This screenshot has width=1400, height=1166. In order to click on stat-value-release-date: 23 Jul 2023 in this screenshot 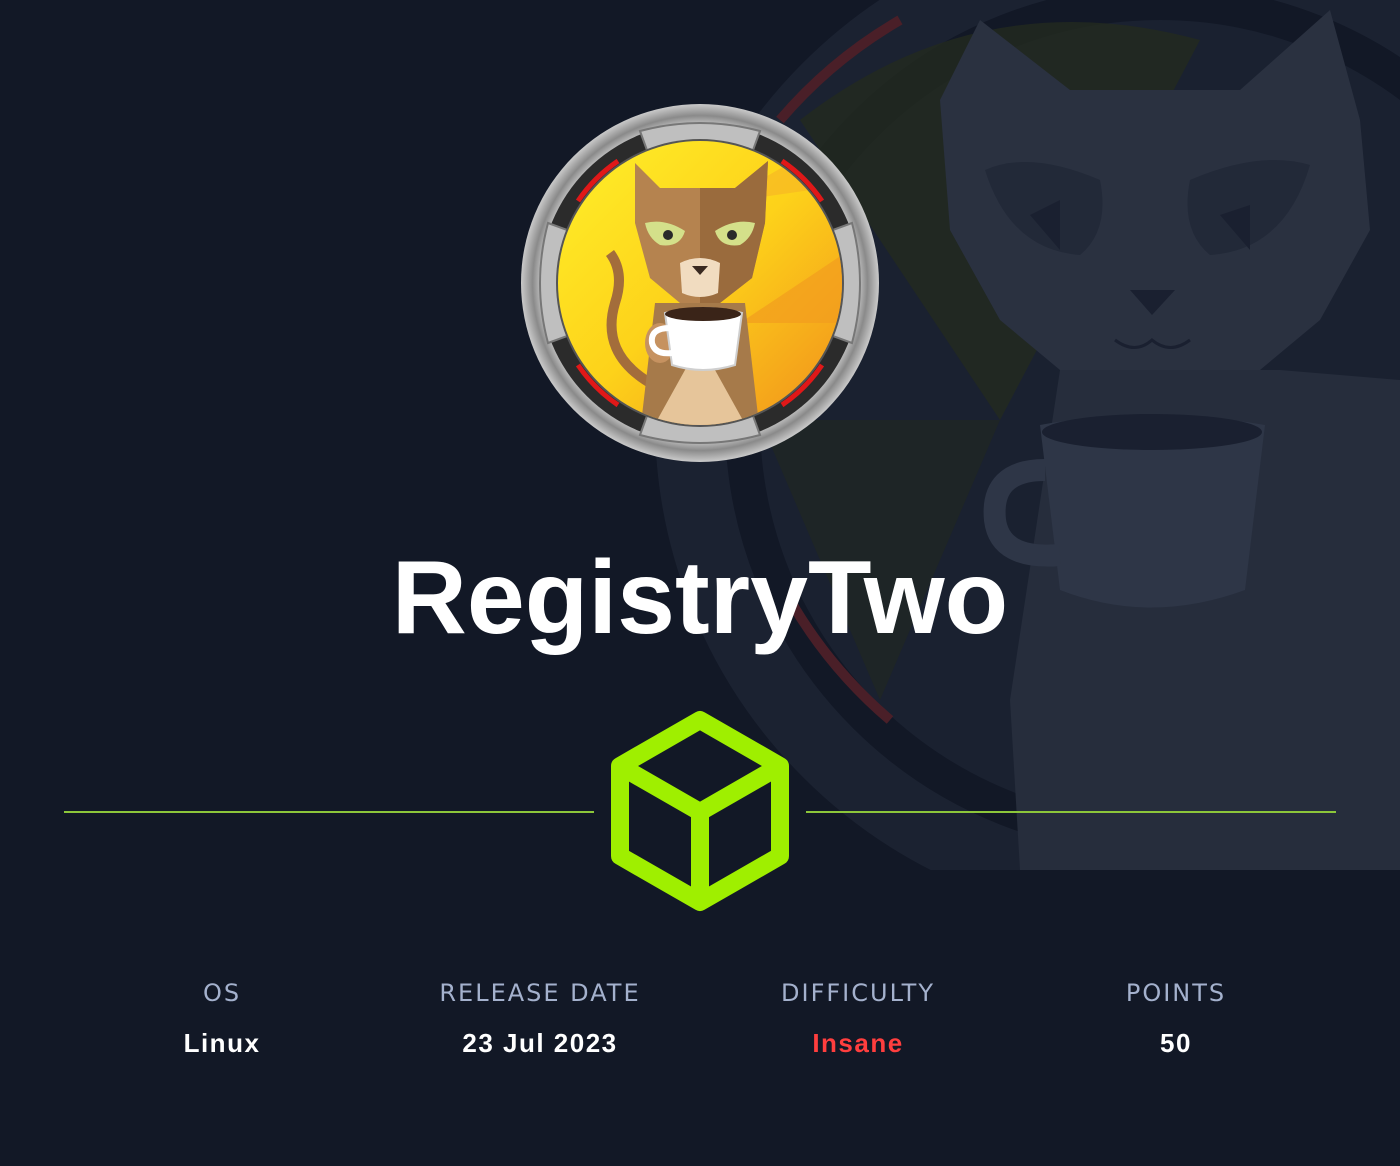, I will do `click(540, 1043)`.